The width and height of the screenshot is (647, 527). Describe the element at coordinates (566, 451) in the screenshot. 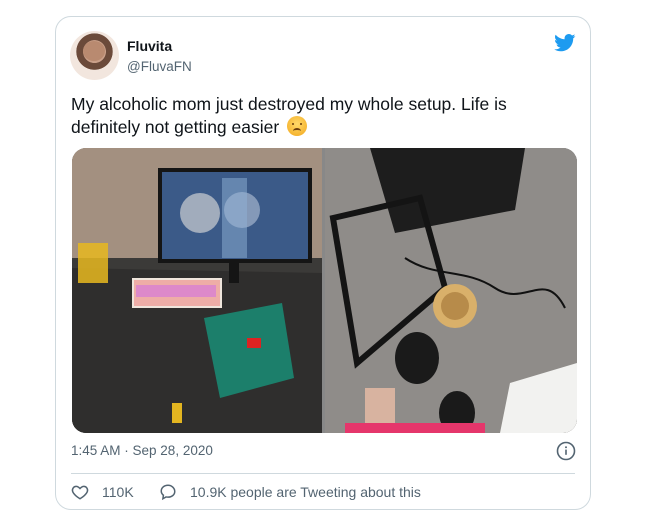

I see `info-icon` at that location.